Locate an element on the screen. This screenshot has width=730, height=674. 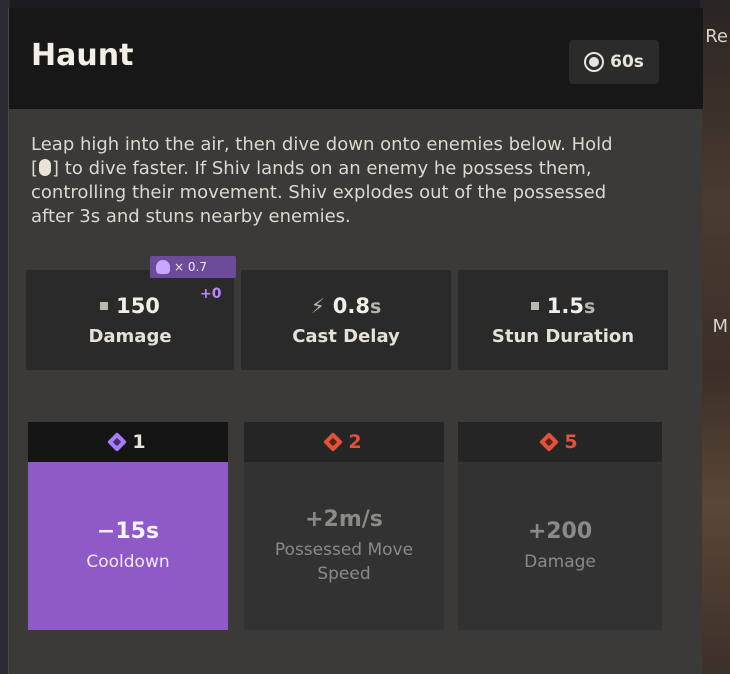
duration-square-icon is located at coordinates (534, 305).